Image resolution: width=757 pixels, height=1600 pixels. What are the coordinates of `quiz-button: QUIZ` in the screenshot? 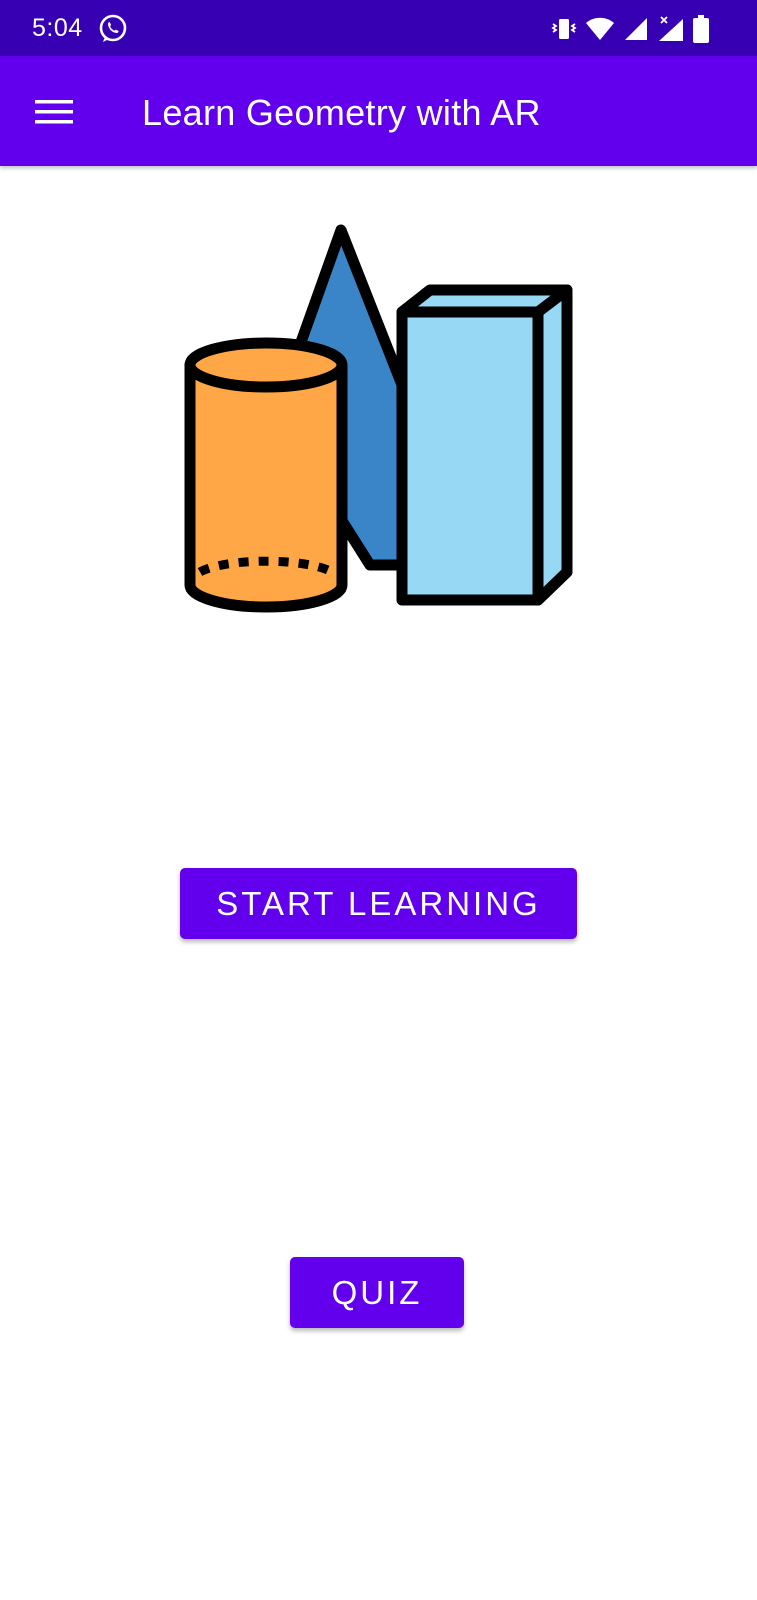 It's located at (377, 1292).